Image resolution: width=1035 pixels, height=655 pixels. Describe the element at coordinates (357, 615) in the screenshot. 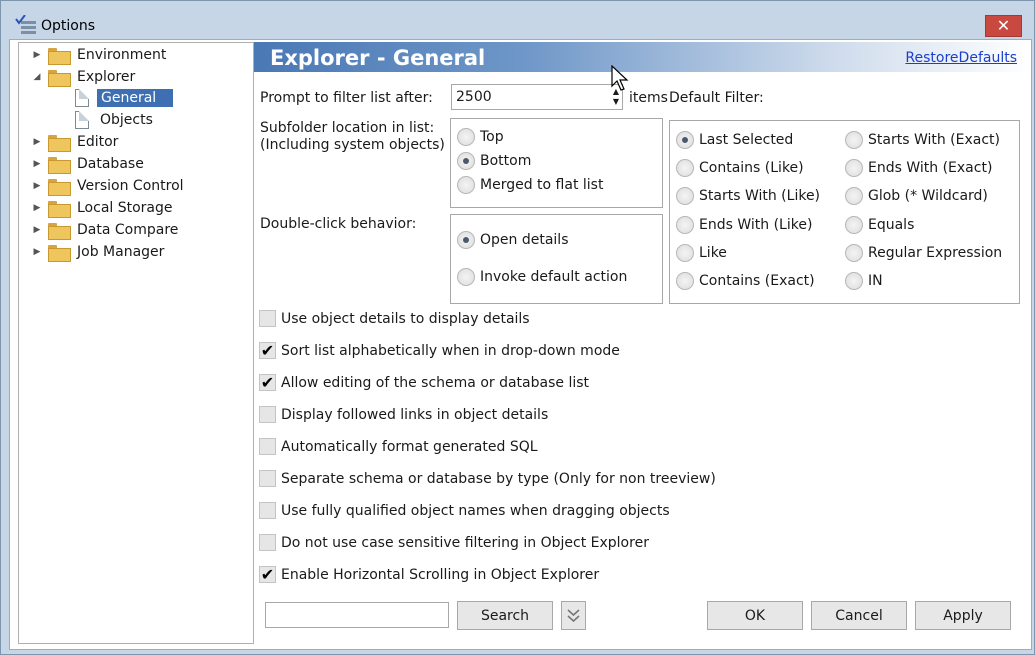

I see `search-input` at that location.